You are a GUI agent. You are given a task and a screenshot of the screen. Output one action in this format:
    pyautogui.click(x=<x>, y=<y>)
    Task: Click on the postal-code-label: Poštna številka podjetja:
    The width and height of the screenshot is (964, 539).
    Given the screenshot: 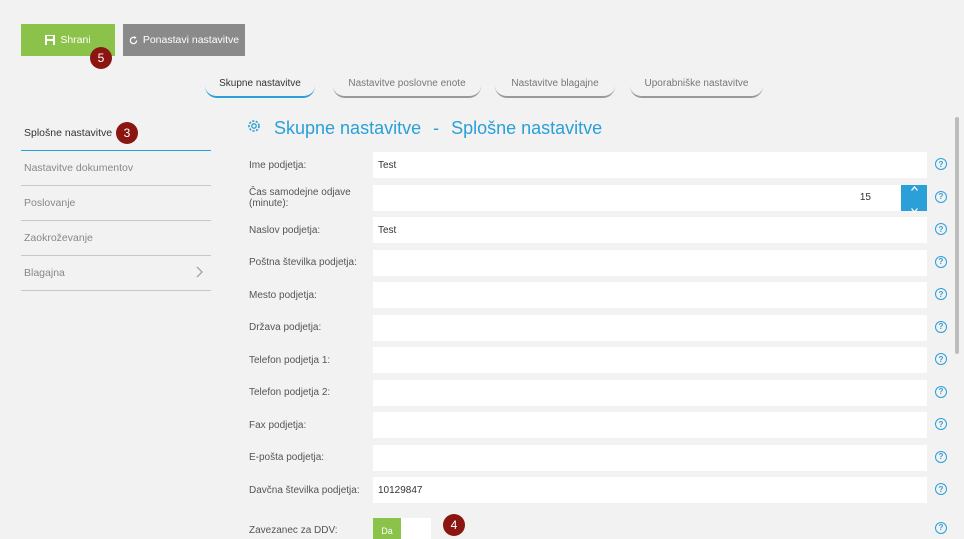 What is the action you would take?
    pyautogui.click(x=303, y=262)
    